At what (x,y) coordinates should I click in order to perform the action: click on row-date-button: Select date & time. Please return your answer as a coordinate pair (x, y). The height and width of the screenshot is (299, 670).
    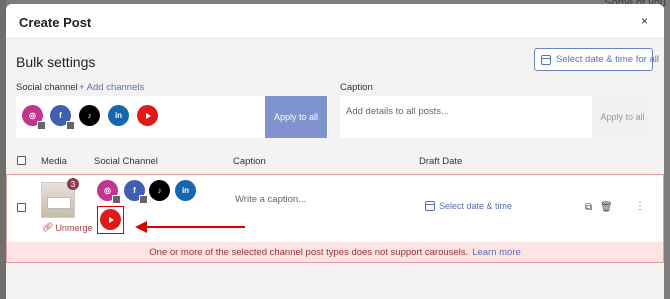
    Looking at the image, I should click on (468, 206).